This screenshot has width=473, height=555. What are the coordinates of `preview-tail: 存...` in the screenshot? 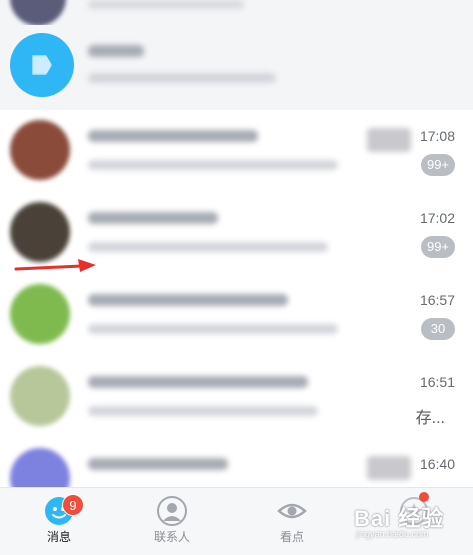 It's located at (430, 418).